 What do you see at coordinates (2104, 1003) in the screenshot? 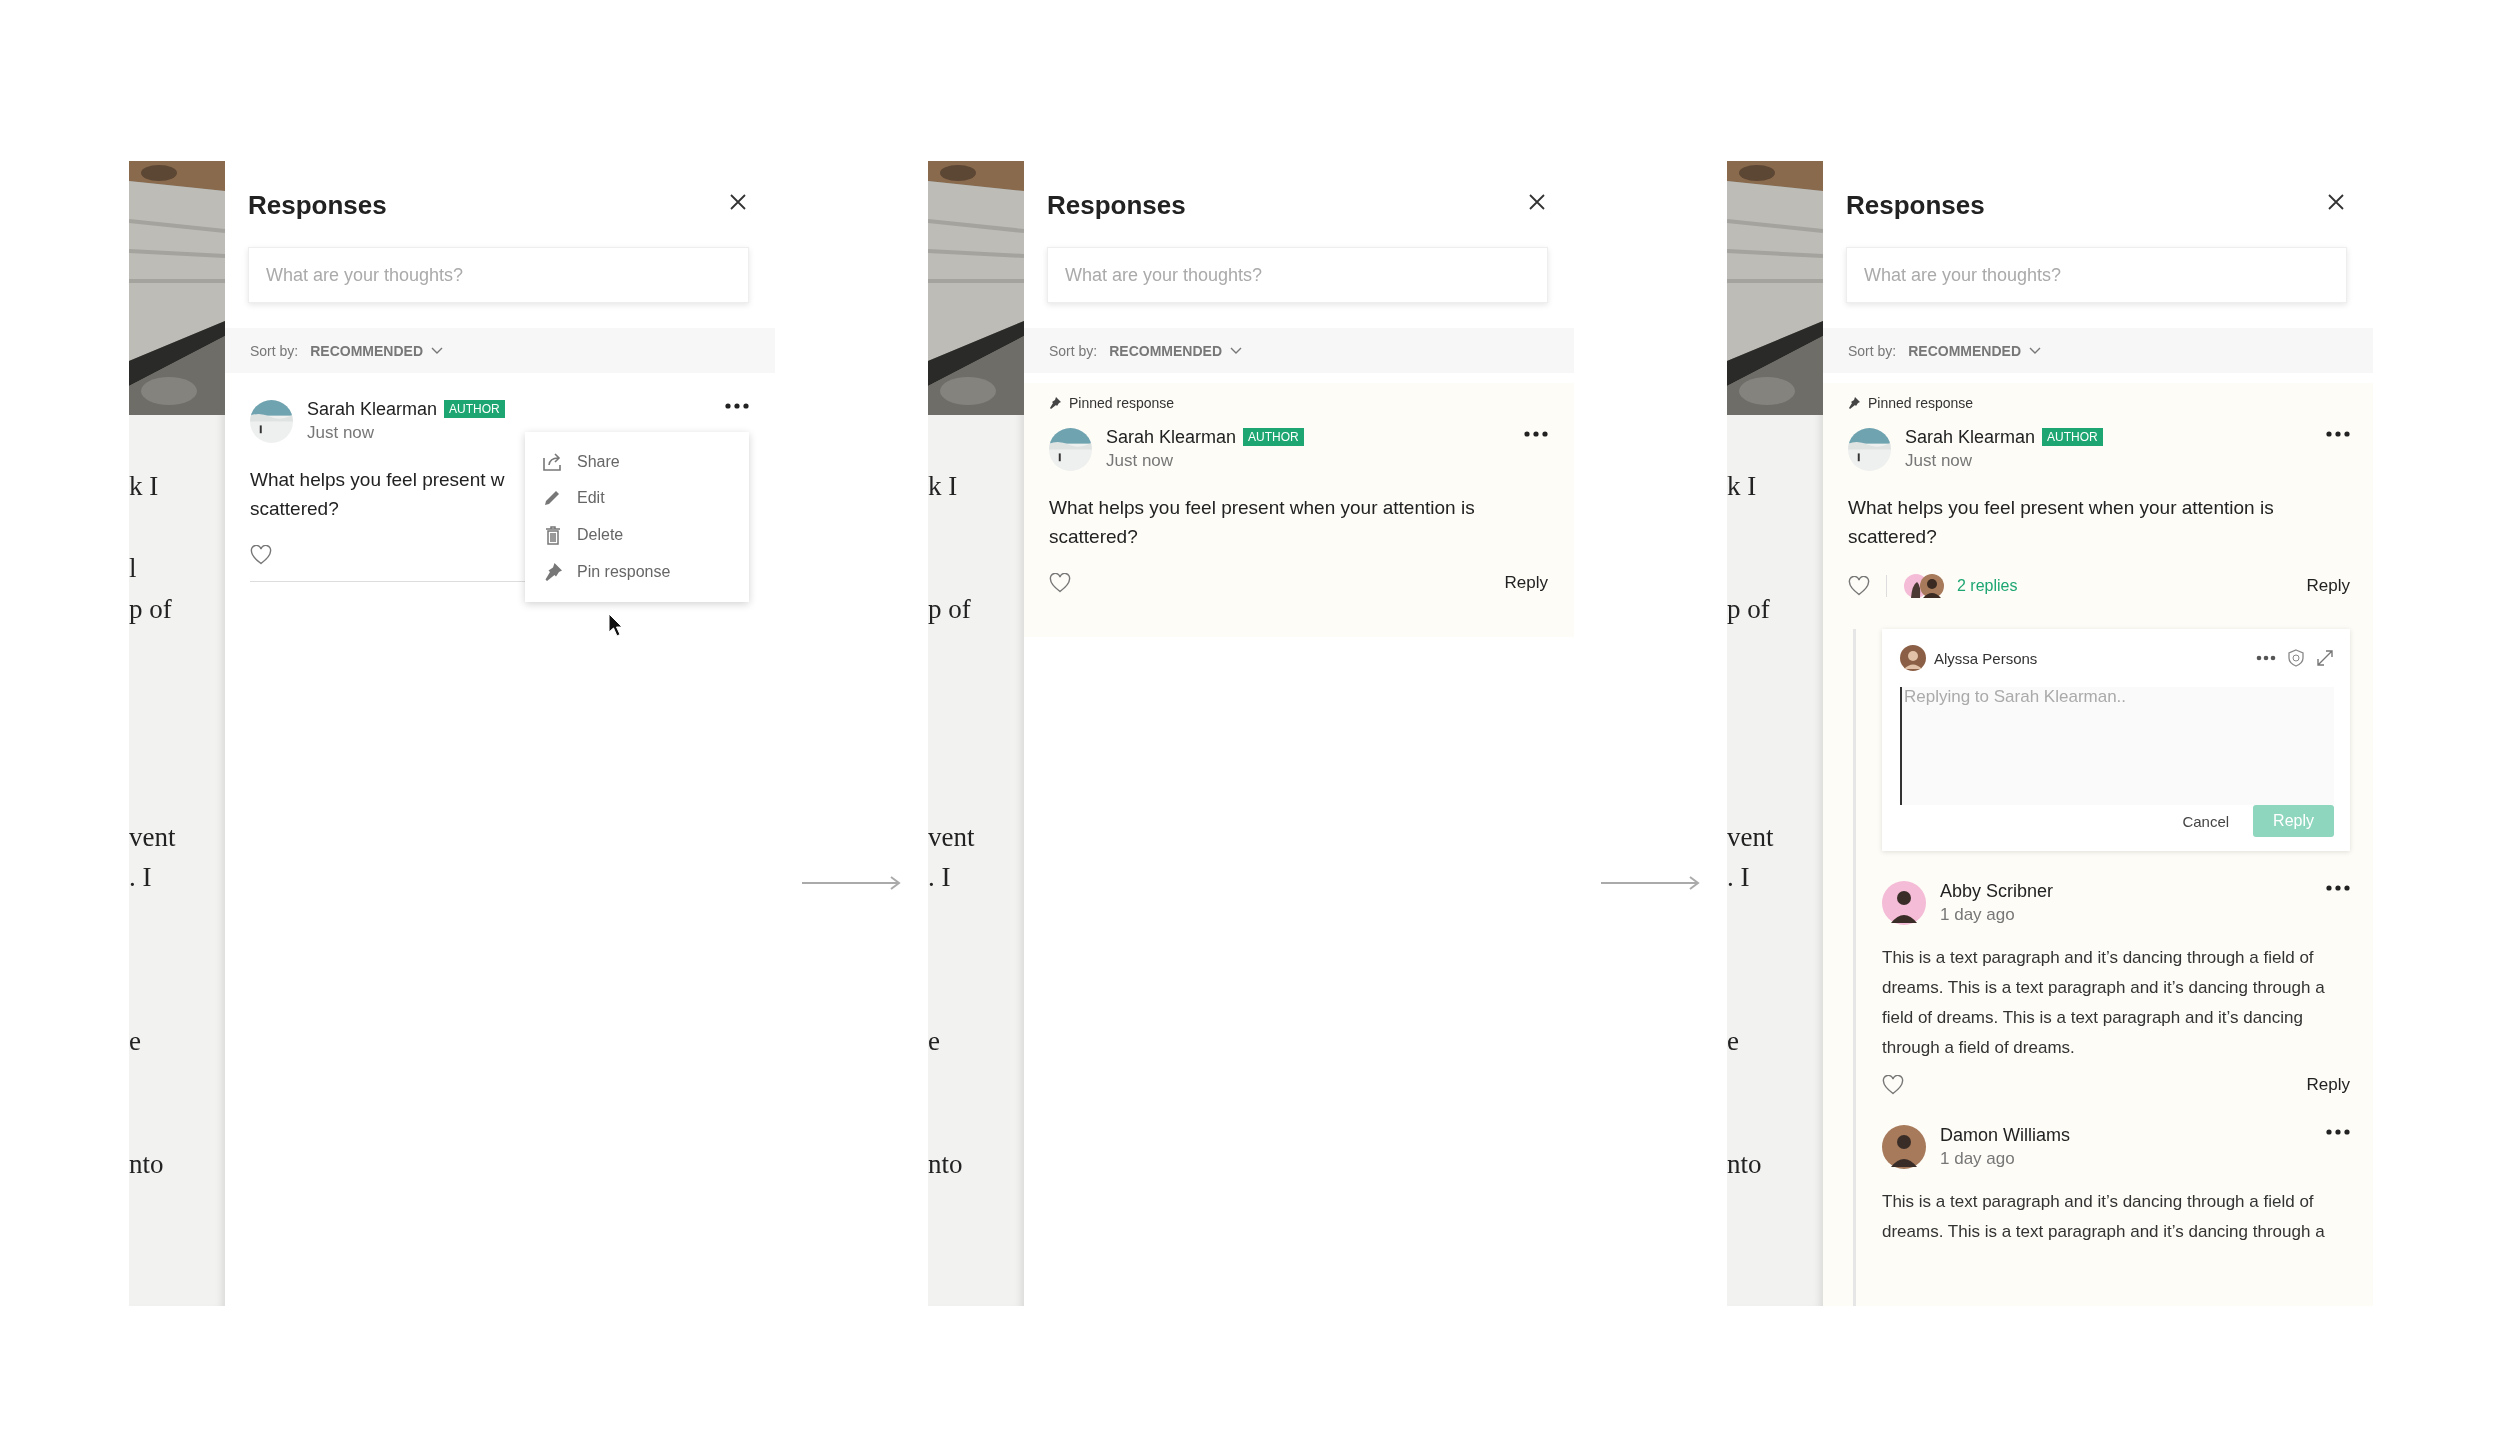
I see `reply-text: This is a text paragraph and it’s dancing through a field of dreams. This is a text paragraph and it’s dancing through a field of dreams. This is a text paragraph and it’s dancing through a field of dreams.` at bounding box center [2104, 1003].